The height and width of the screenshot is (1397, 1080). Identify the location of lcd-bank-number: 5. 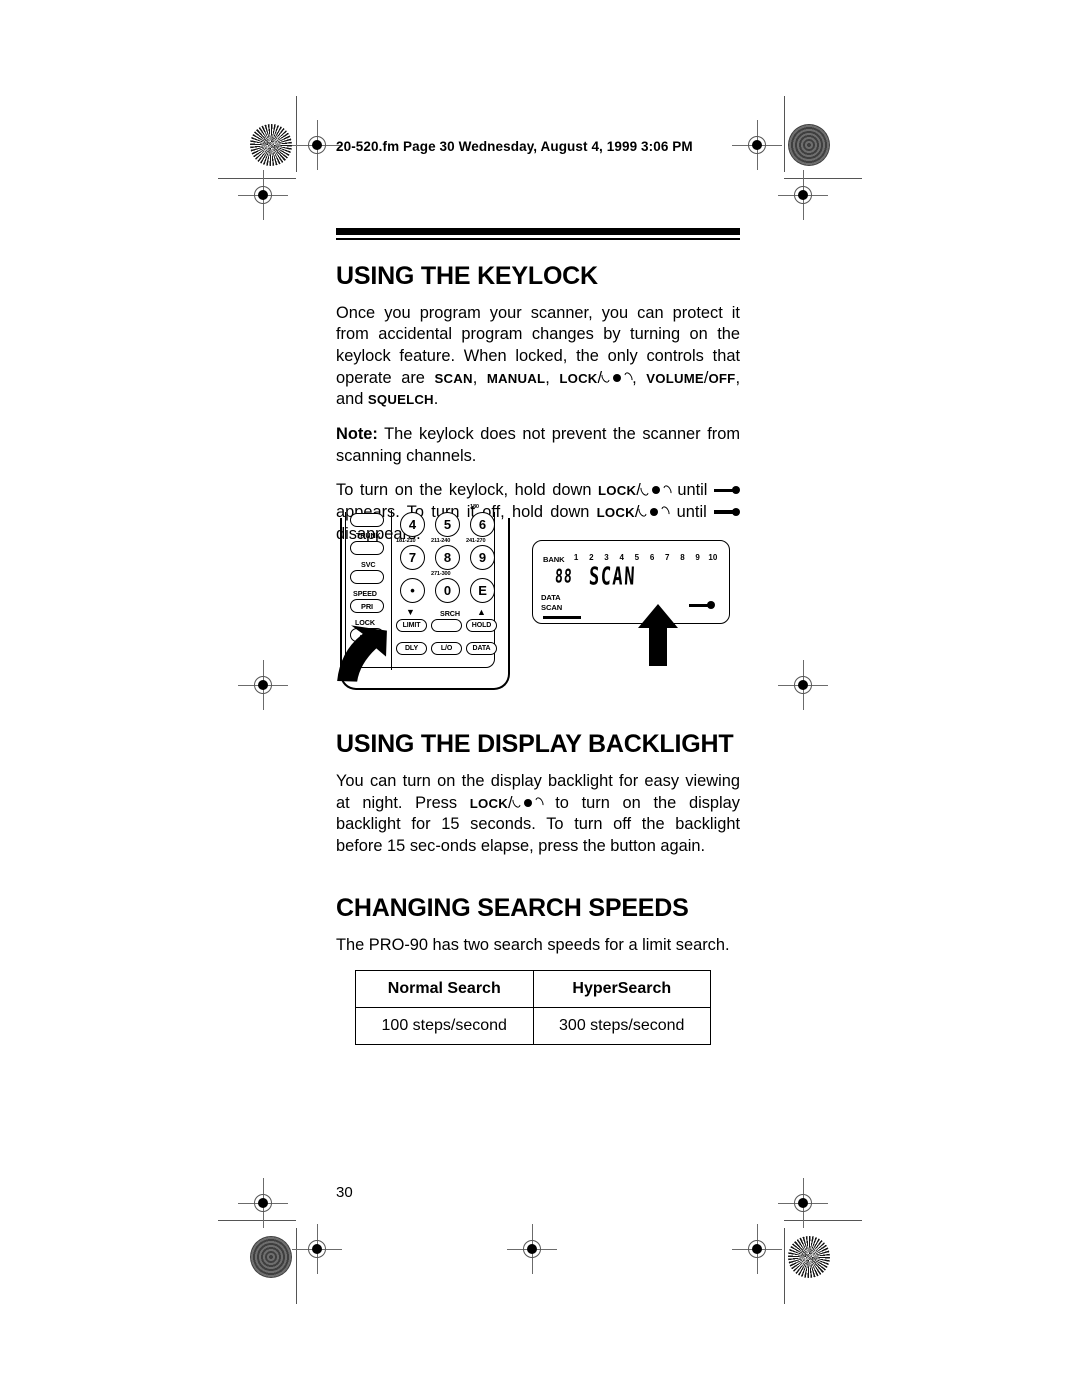
(637, 557).